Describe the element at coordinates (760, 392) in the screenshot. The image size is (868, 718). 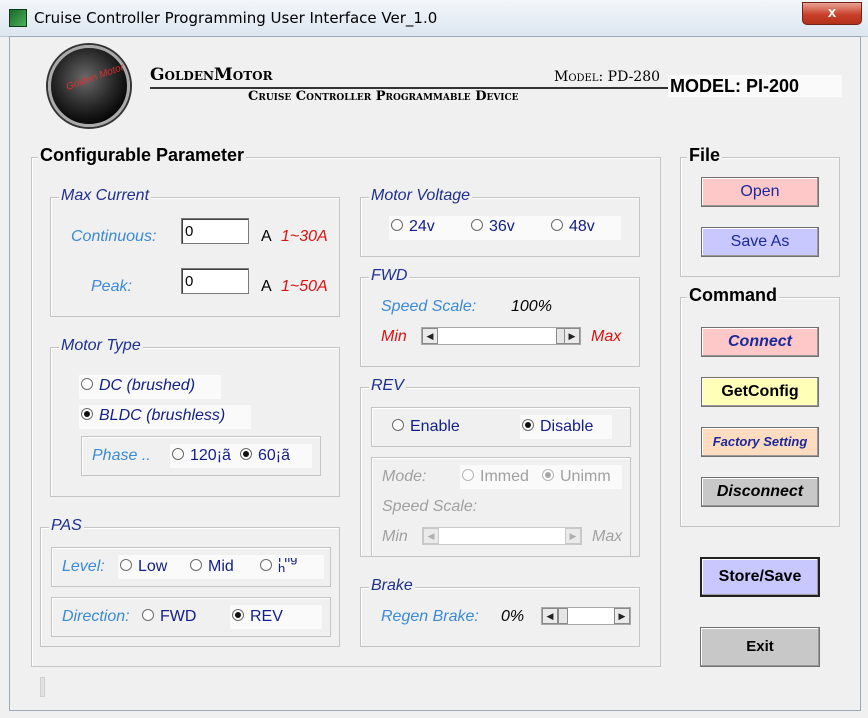
I see `get-config-button: GetConfig` at that location.